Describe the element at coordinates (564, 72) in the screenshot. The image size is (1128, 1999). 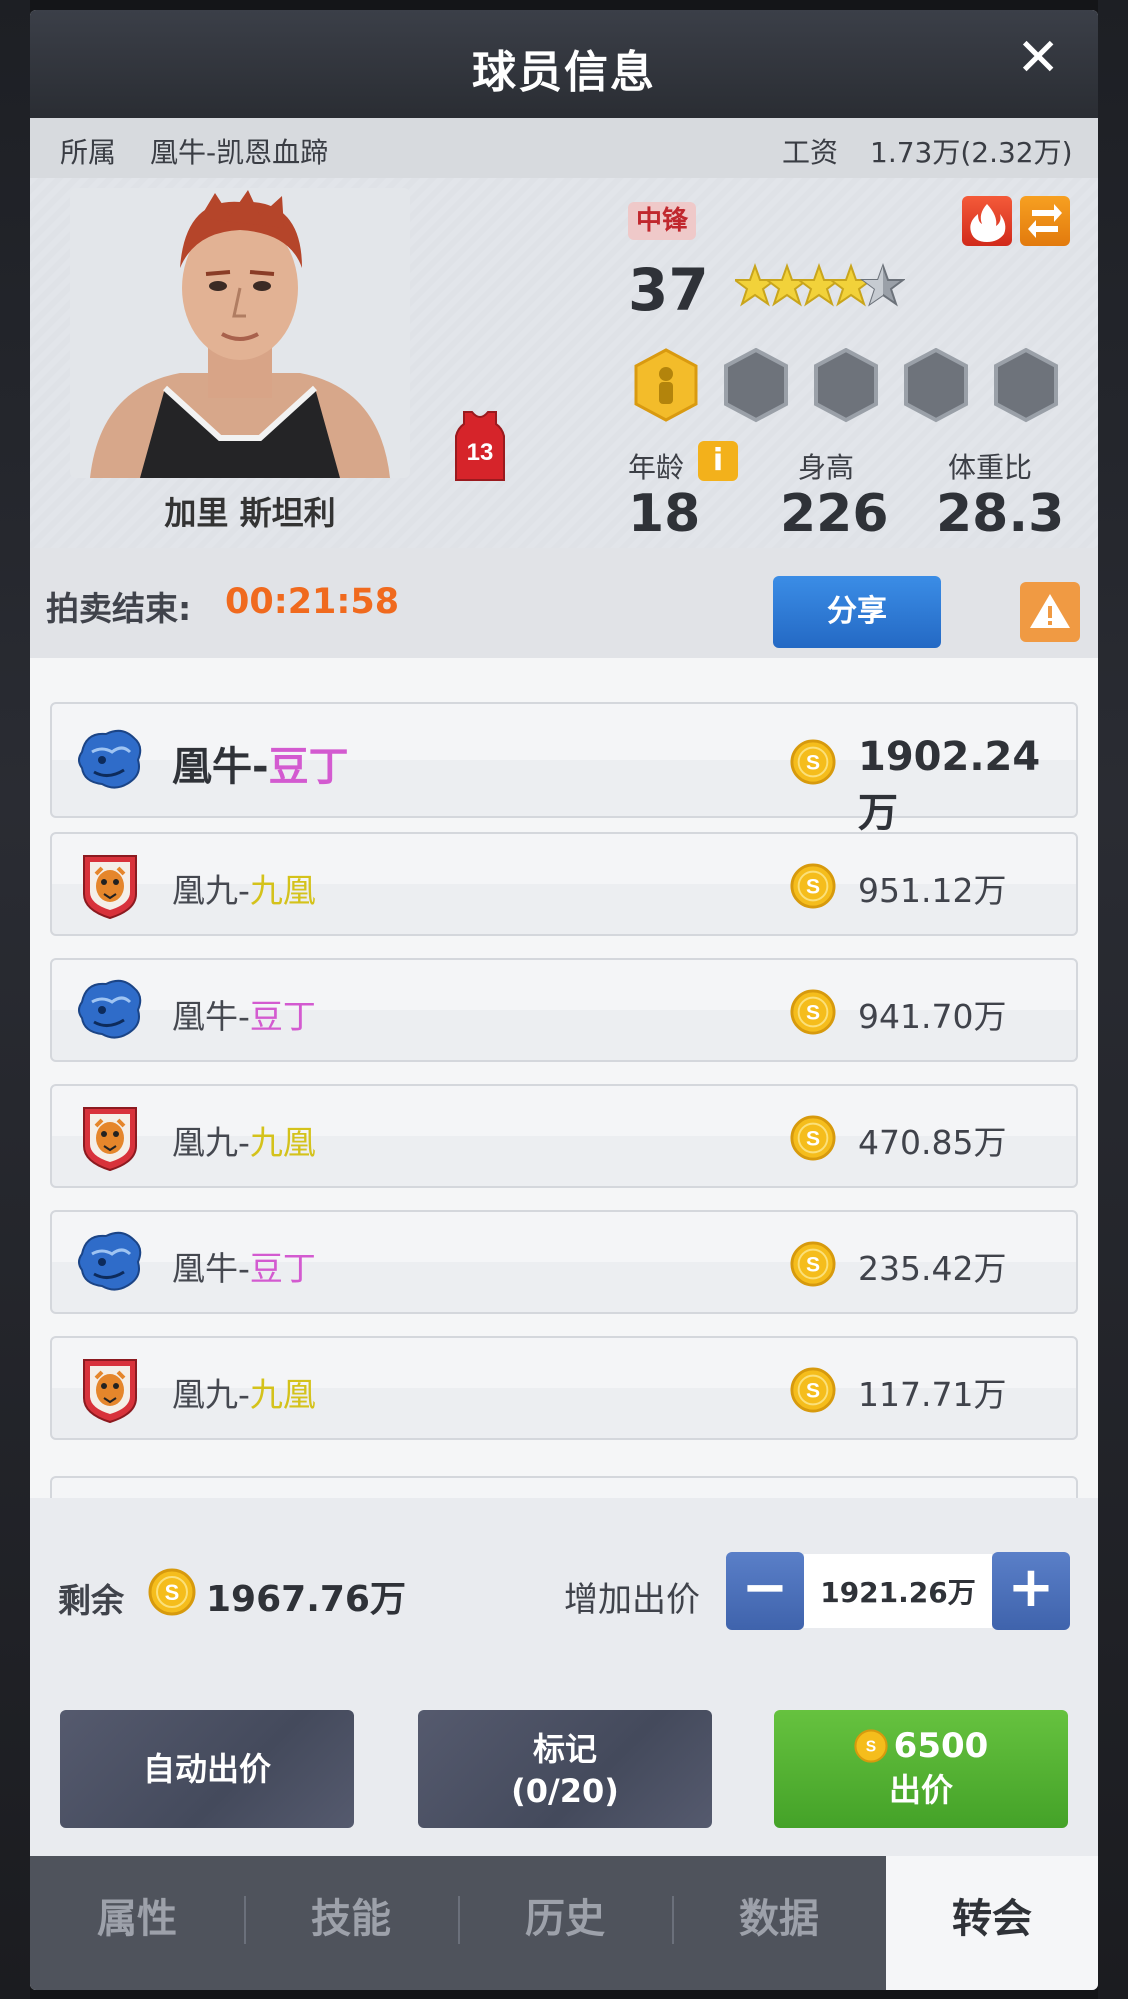
I see `dialog-title: 球员信息` at that location.